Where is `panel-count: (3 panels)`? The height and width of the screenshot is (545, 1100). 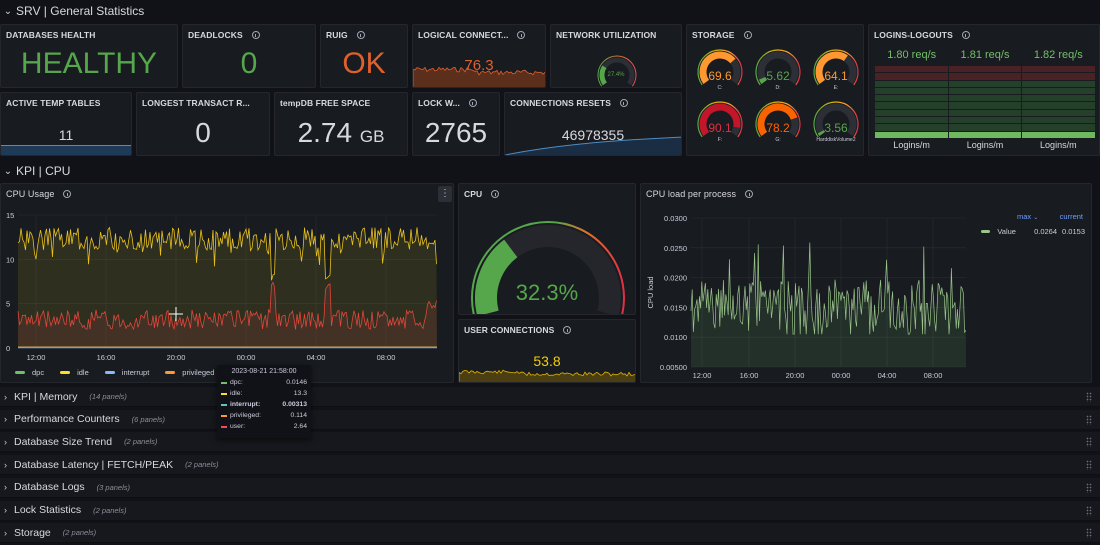
panel-count: (3 panels) is located at coordinates (113, 487).